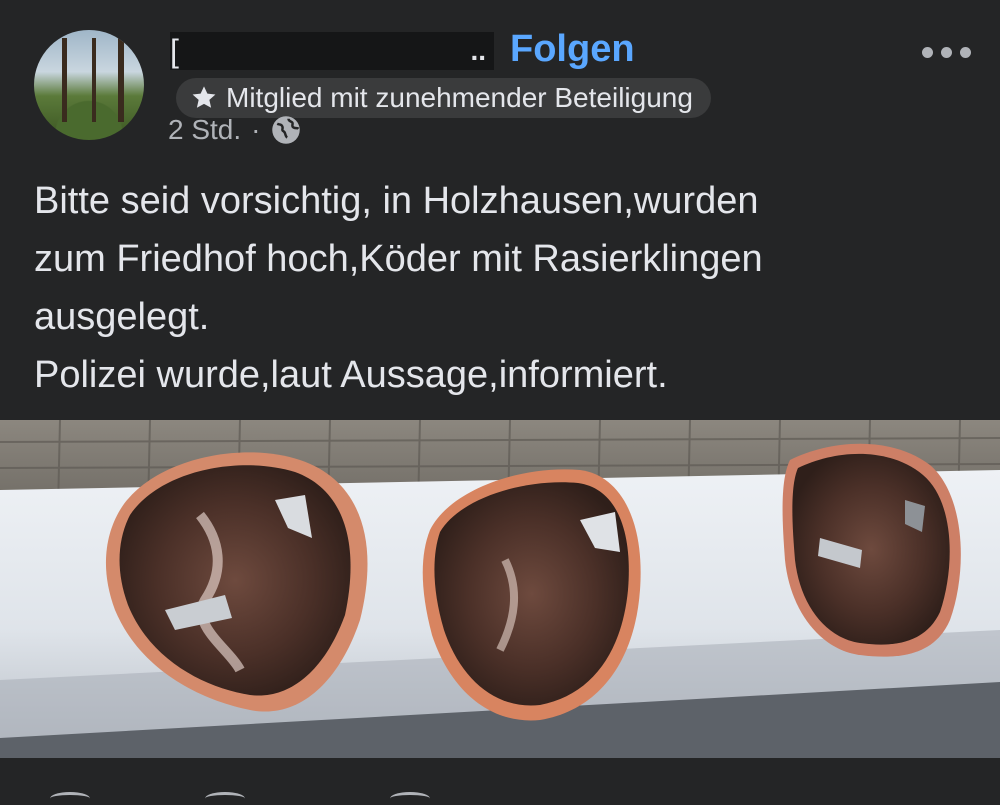 The image size is (1000, 805). I want to click on author-name-redacted: [ .., so click(332, 51).